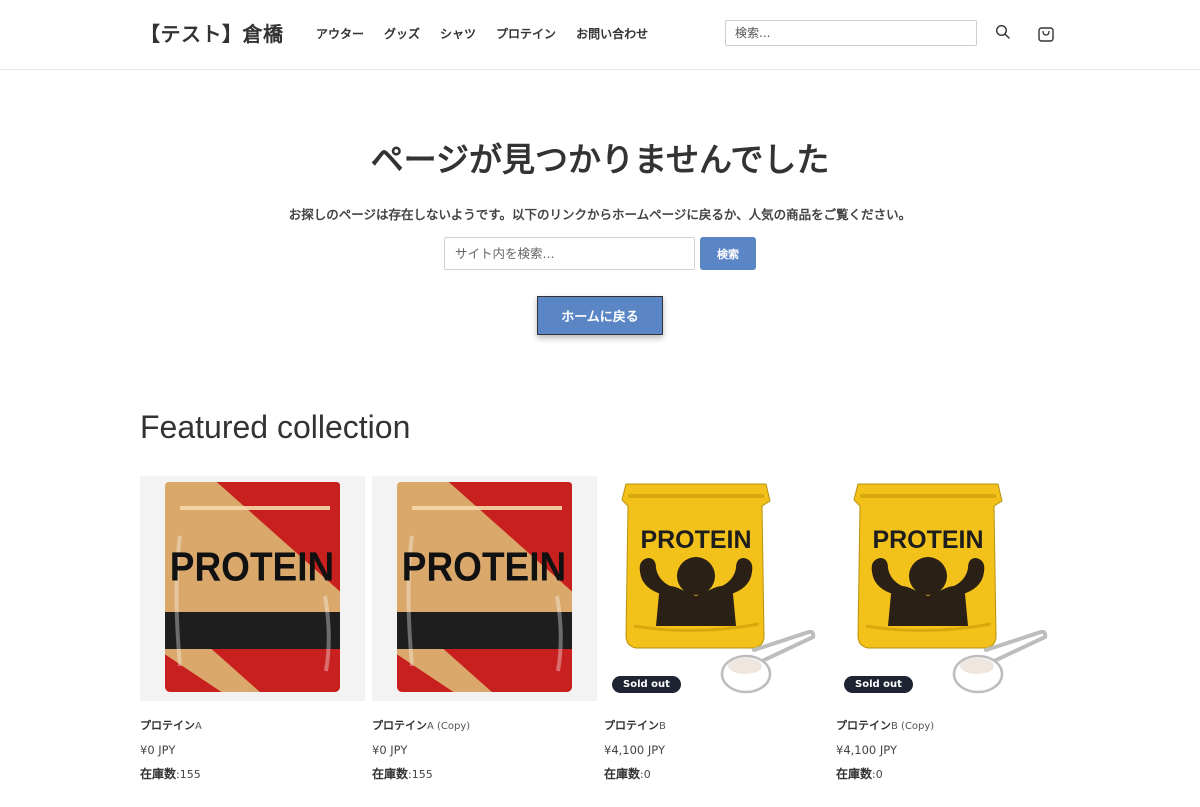 The height and width of the screenshot is (807, 1200). Describe the element at coordinates (526, 33) in the screenshot. I see `nav-item-protein: プロテイン` at that location.